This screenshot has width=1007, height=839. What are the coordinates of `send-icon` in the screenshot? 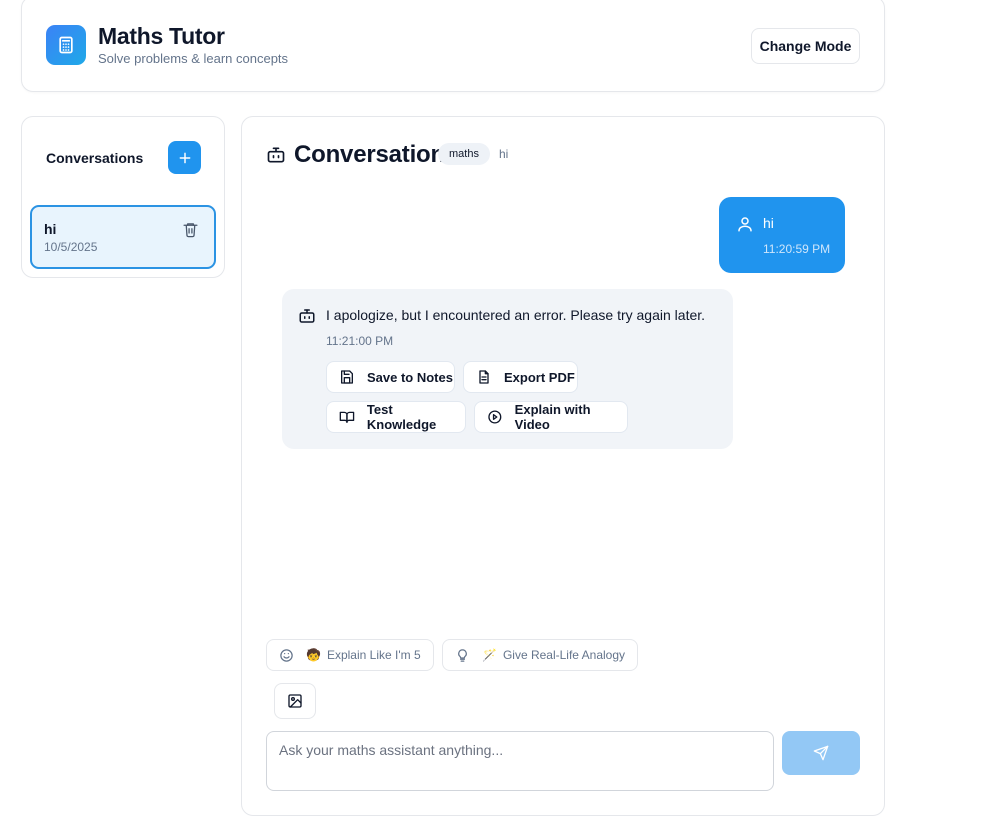 It's located at (821, 753).